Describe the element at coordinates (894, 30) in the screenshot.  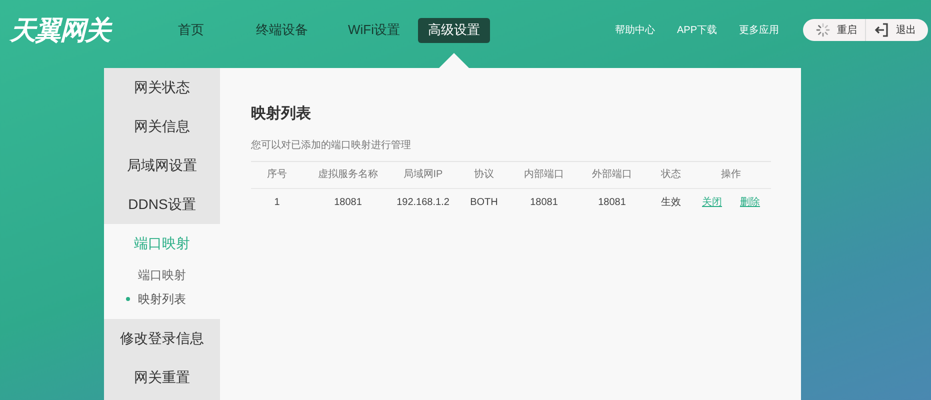
I see `logout-button: 退出` at that location.